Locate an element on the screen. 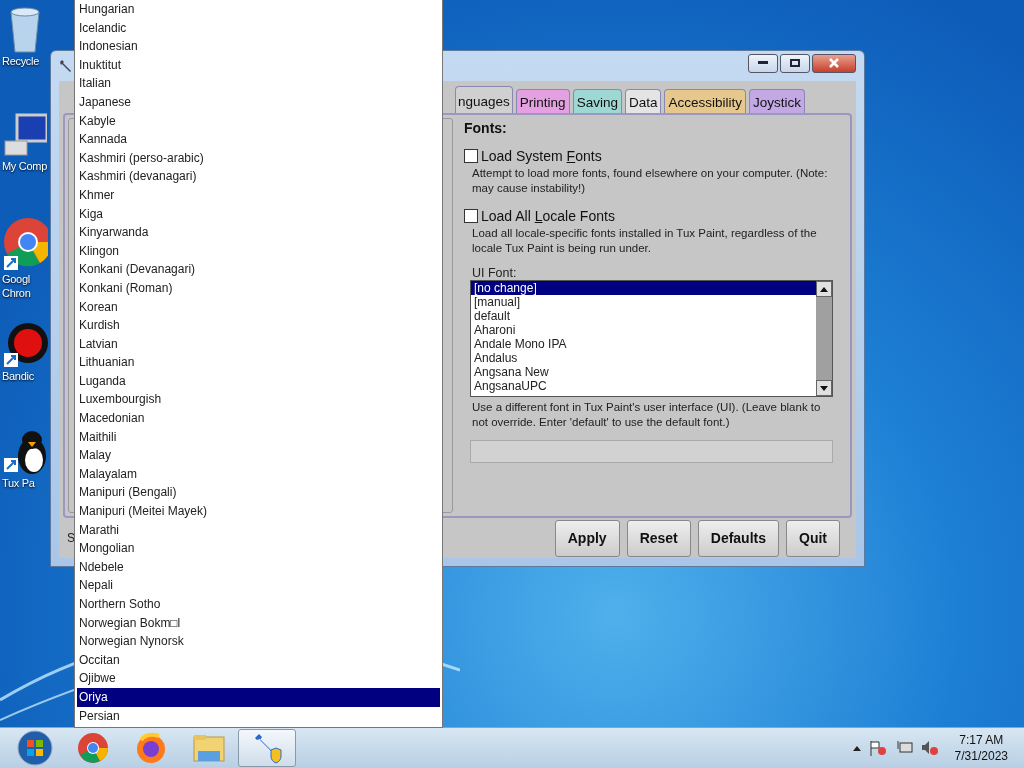  dialog-button: Reset is located at coordinates (658, 538).